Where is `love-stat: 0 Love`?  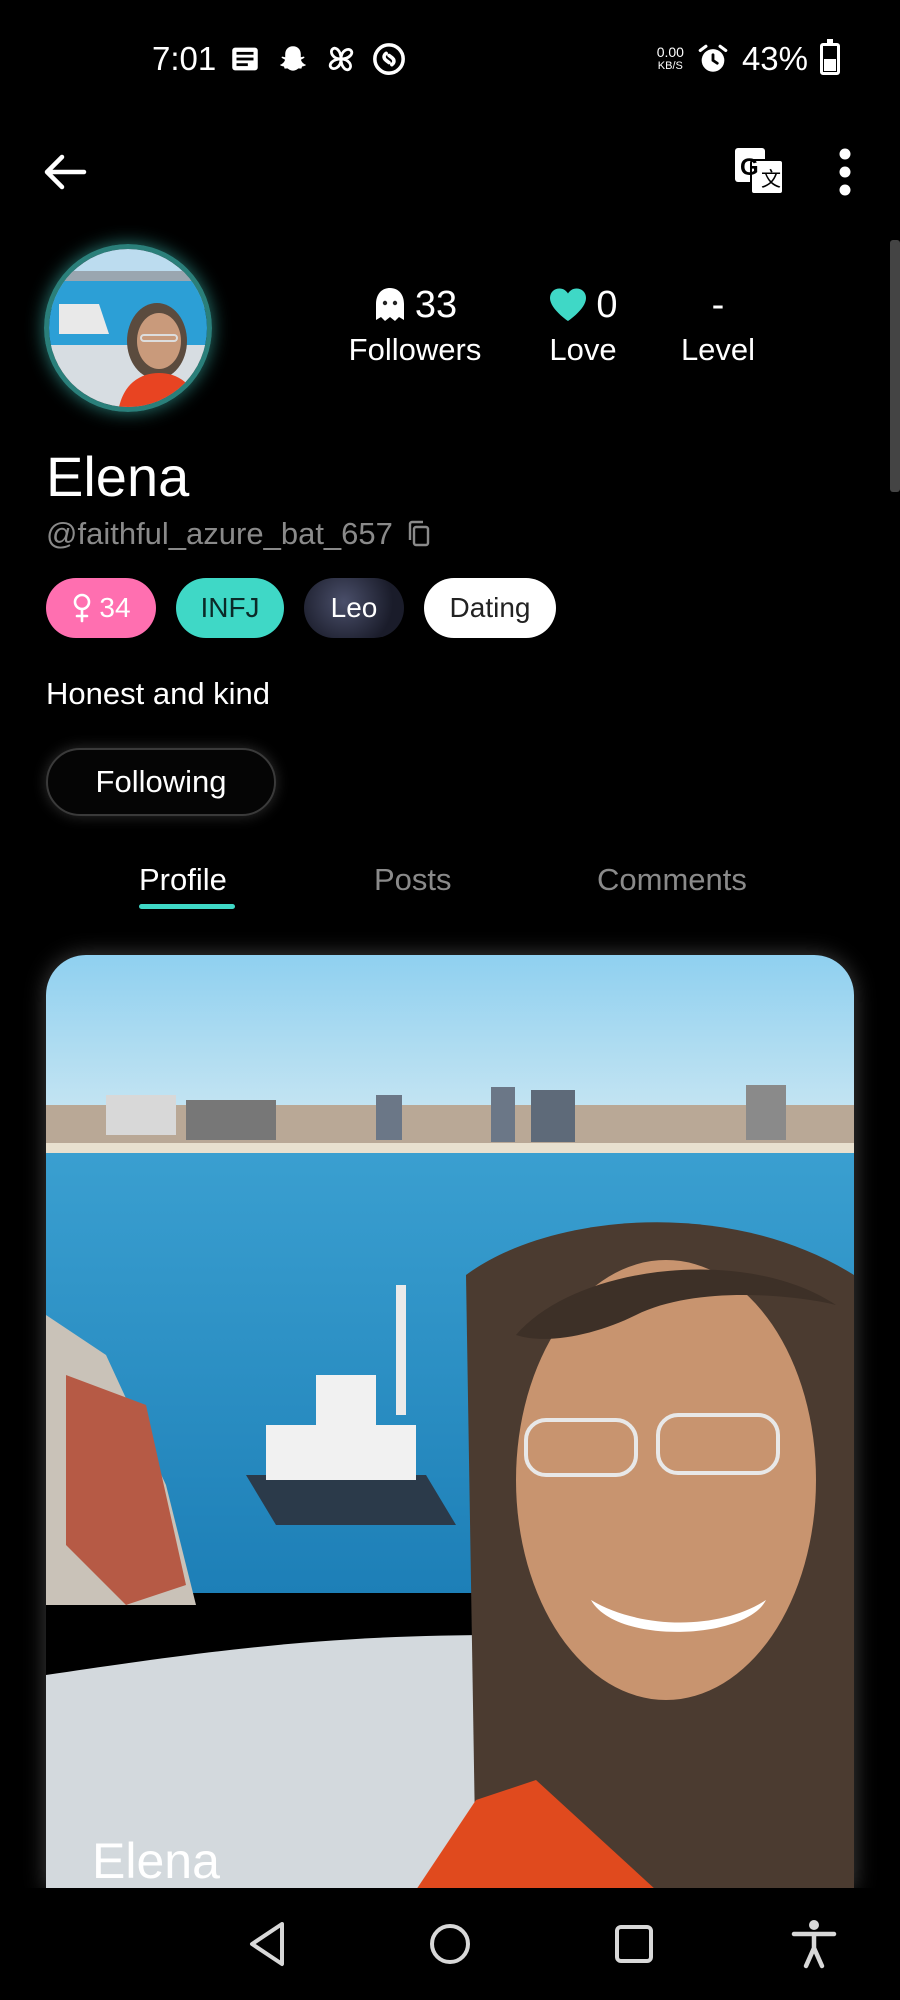 love-stat: 0 Love is located at coordinates (583, 325).